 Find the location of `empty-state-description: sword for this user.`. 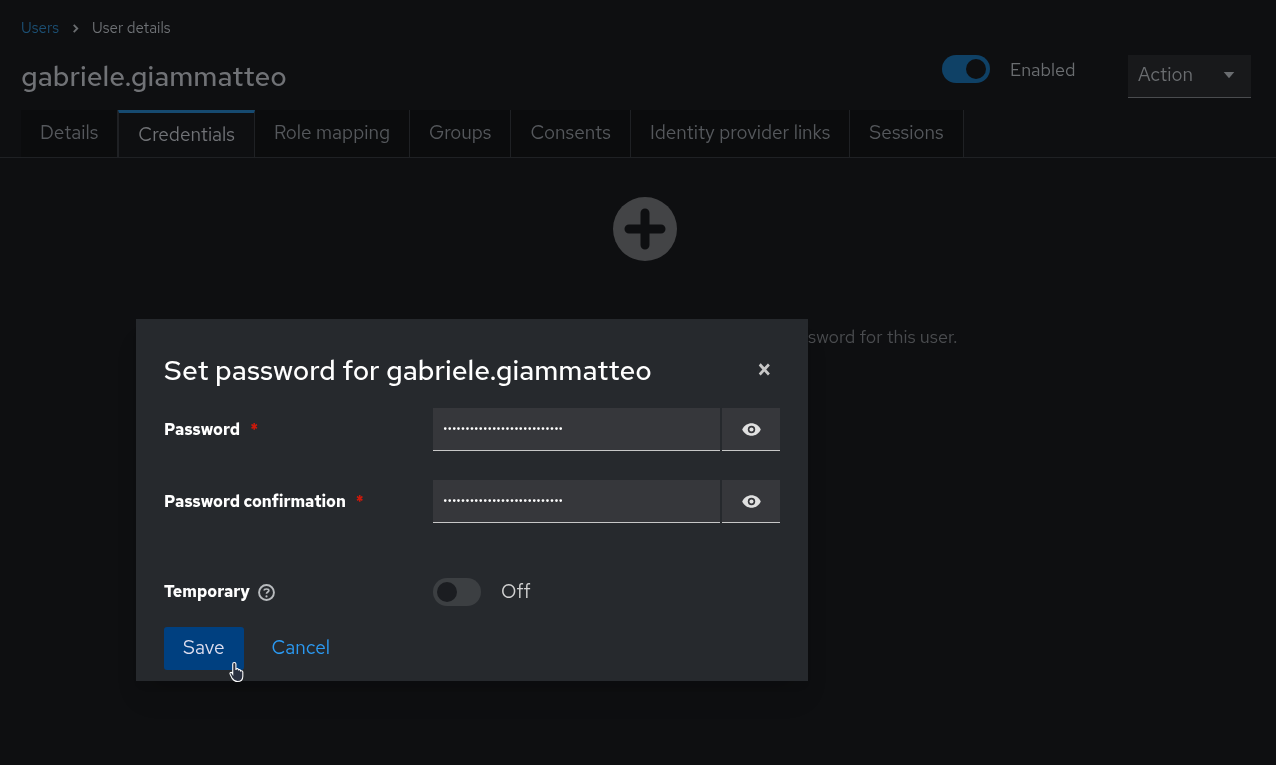

empty-state-description: sword for this user. is located at coordinates (883, 337).